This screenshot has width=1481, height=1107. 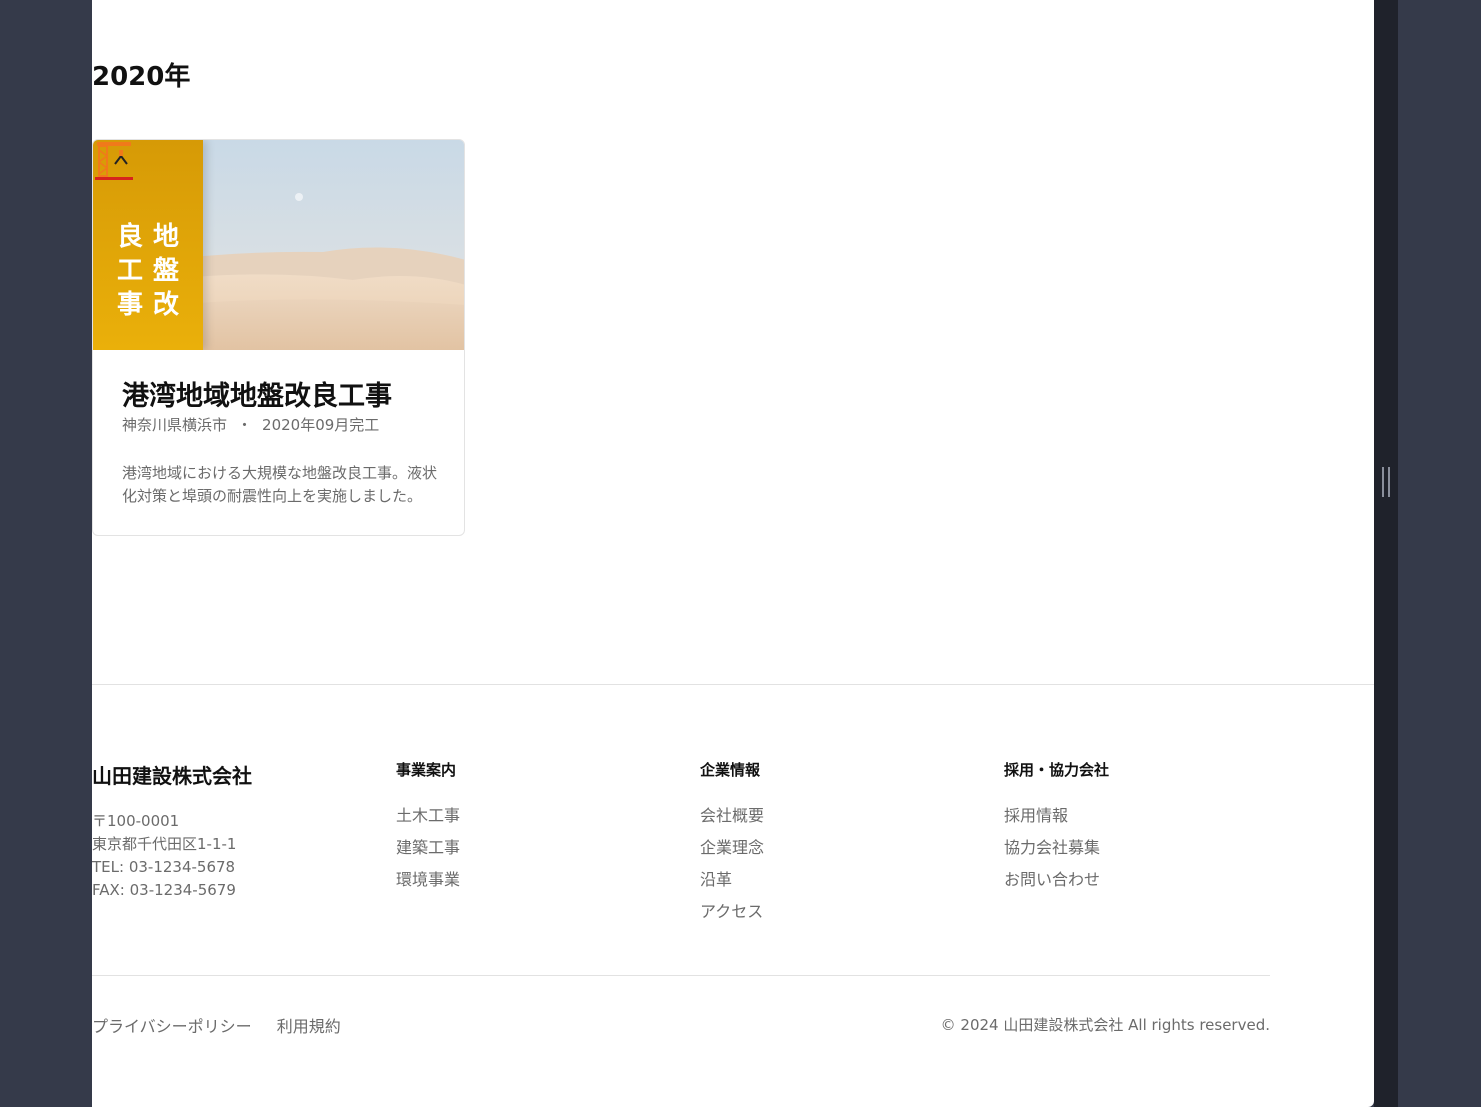 I want to click on footer-link: 沿革, so click(x=732, y=880).